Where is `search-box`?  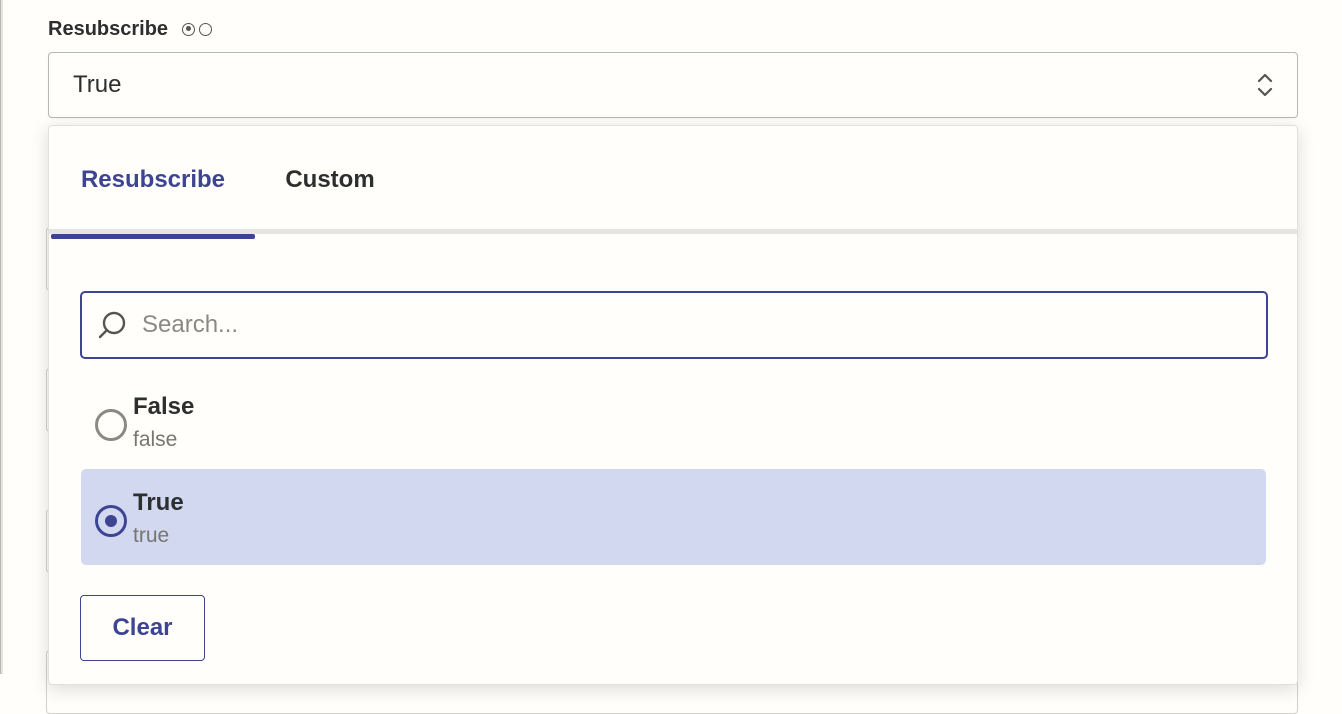
search-box is located at coordinates (674, 325).